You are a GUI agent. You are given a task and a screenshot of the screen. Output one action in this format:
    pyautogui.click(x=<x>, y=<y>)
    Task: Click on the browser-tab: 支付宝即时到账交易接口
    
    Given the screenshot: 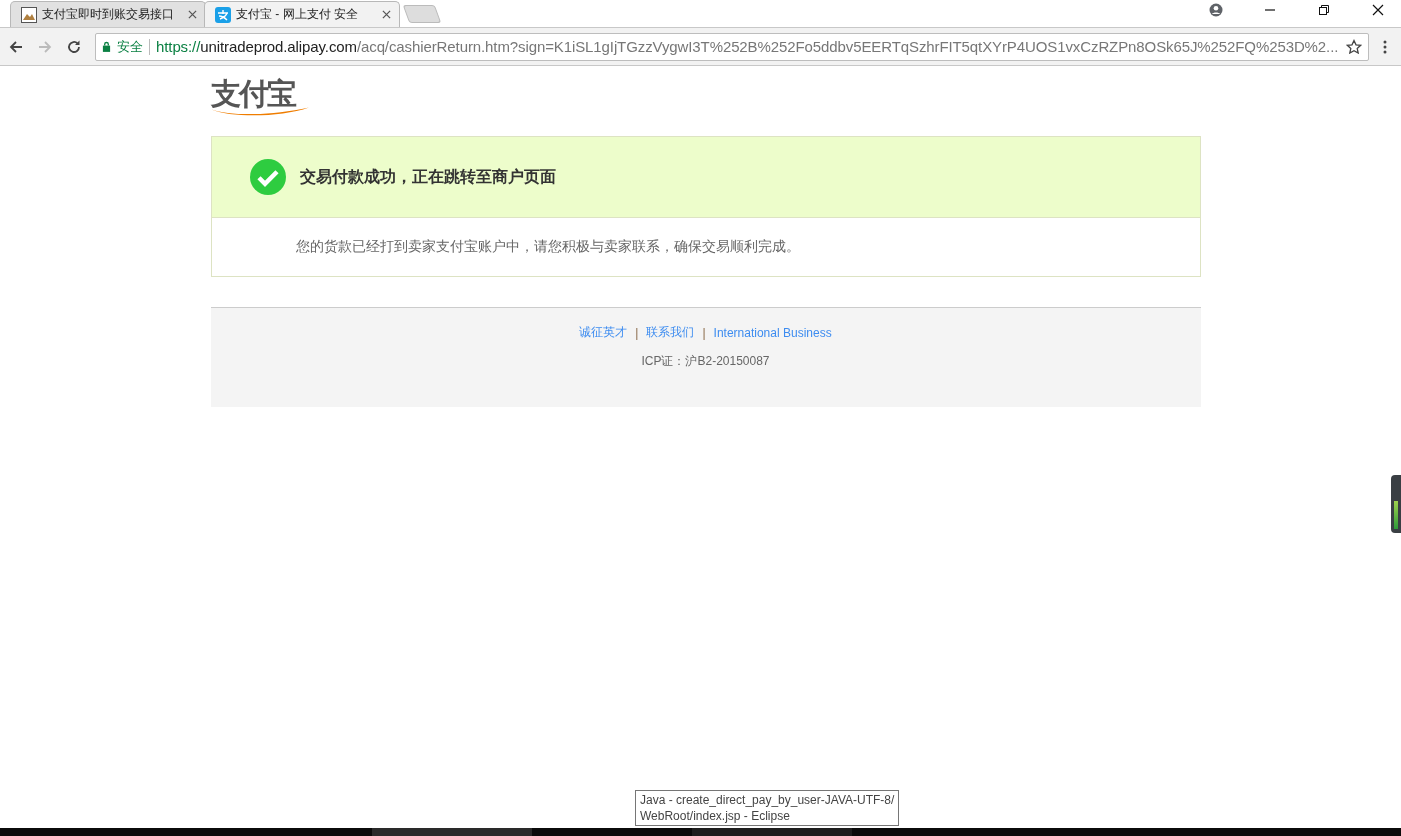 What is the action you would take?
    pyautogui.click(x=108, y=14)
    